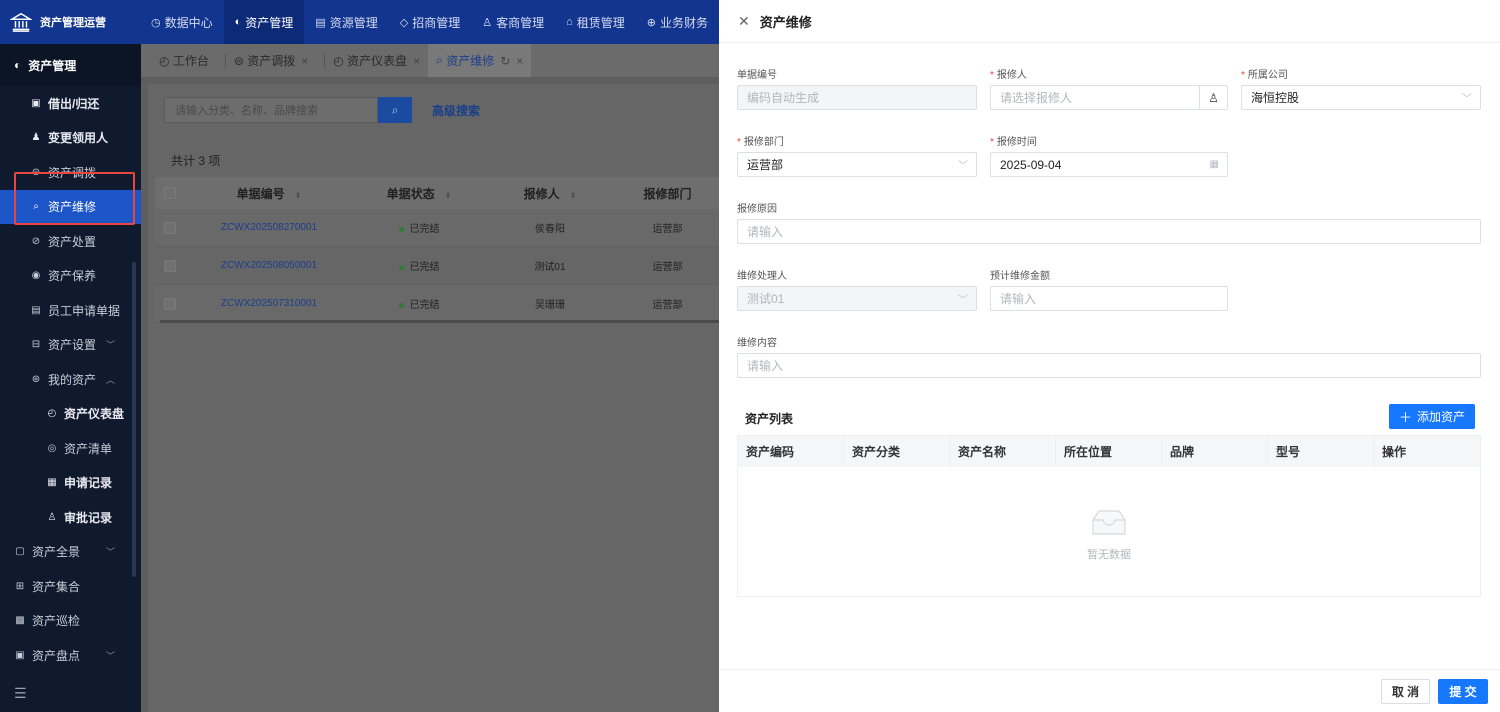 The height and width of the screenshot is (712, 1500). Describe the element at coordinates (70, 621) in the screenshot. I see `sidebar-item-asset-inspection: ▩ 资产巡检` at that location.